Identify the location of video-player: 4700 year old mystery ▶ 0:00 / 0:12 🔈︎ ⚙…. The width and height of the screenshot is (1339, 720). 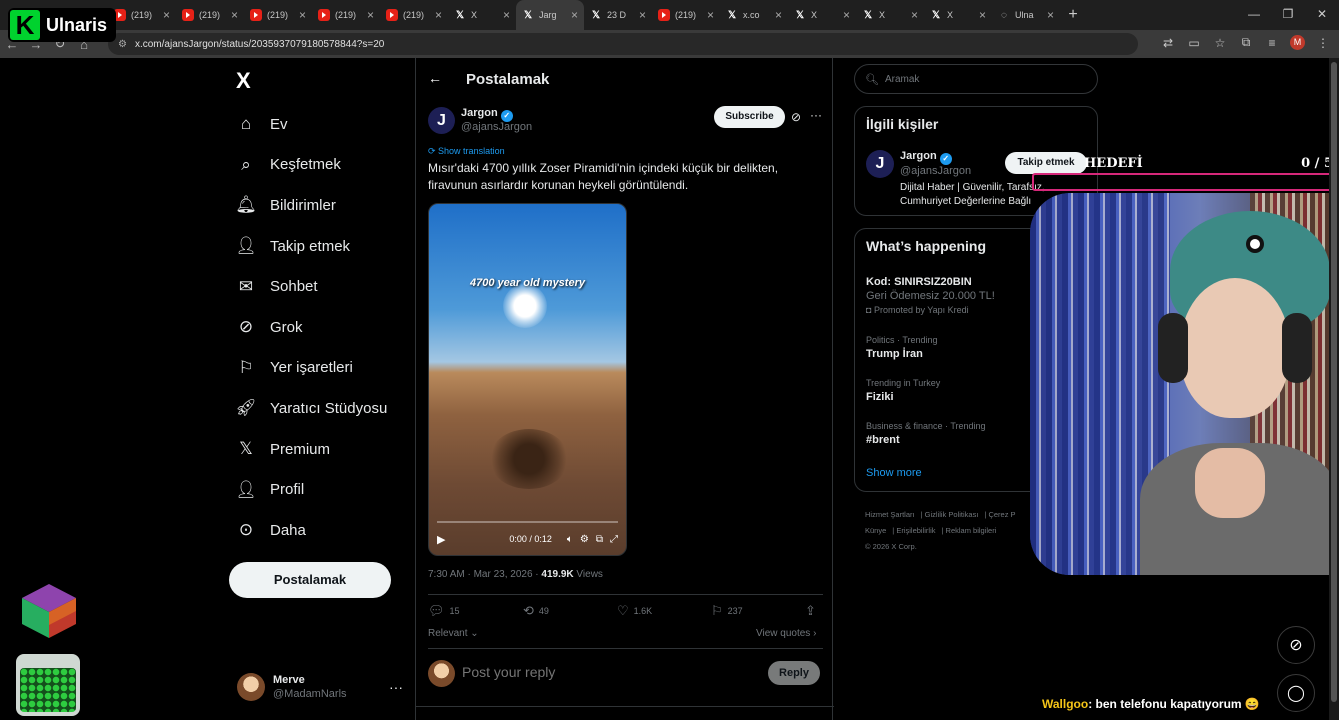
(527, 379).